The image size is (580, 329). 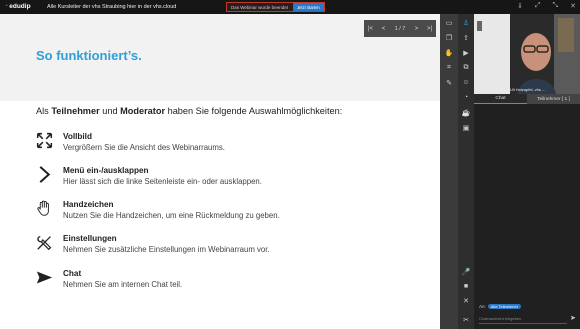 I want to click on item-title: Vollbild, so click(x=77, y=136).